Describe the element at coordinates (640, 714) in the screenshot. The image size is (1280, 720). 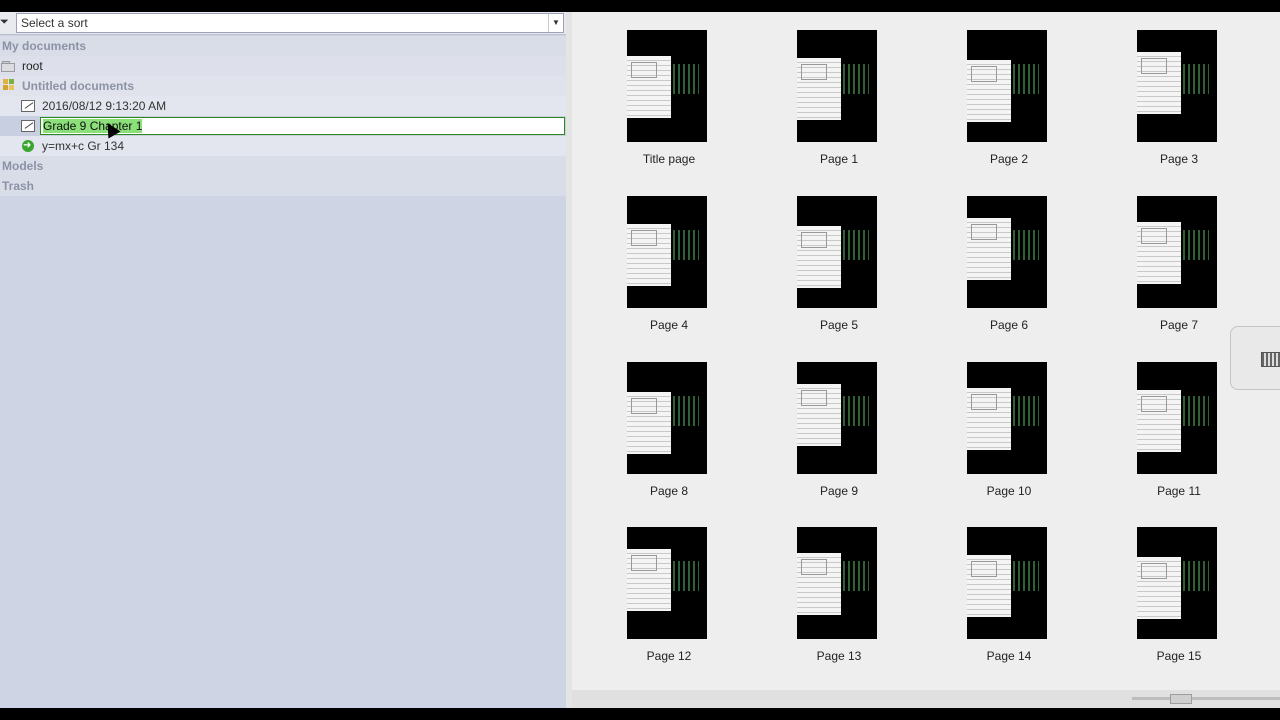
I see `bottom-black-bar` at that location.